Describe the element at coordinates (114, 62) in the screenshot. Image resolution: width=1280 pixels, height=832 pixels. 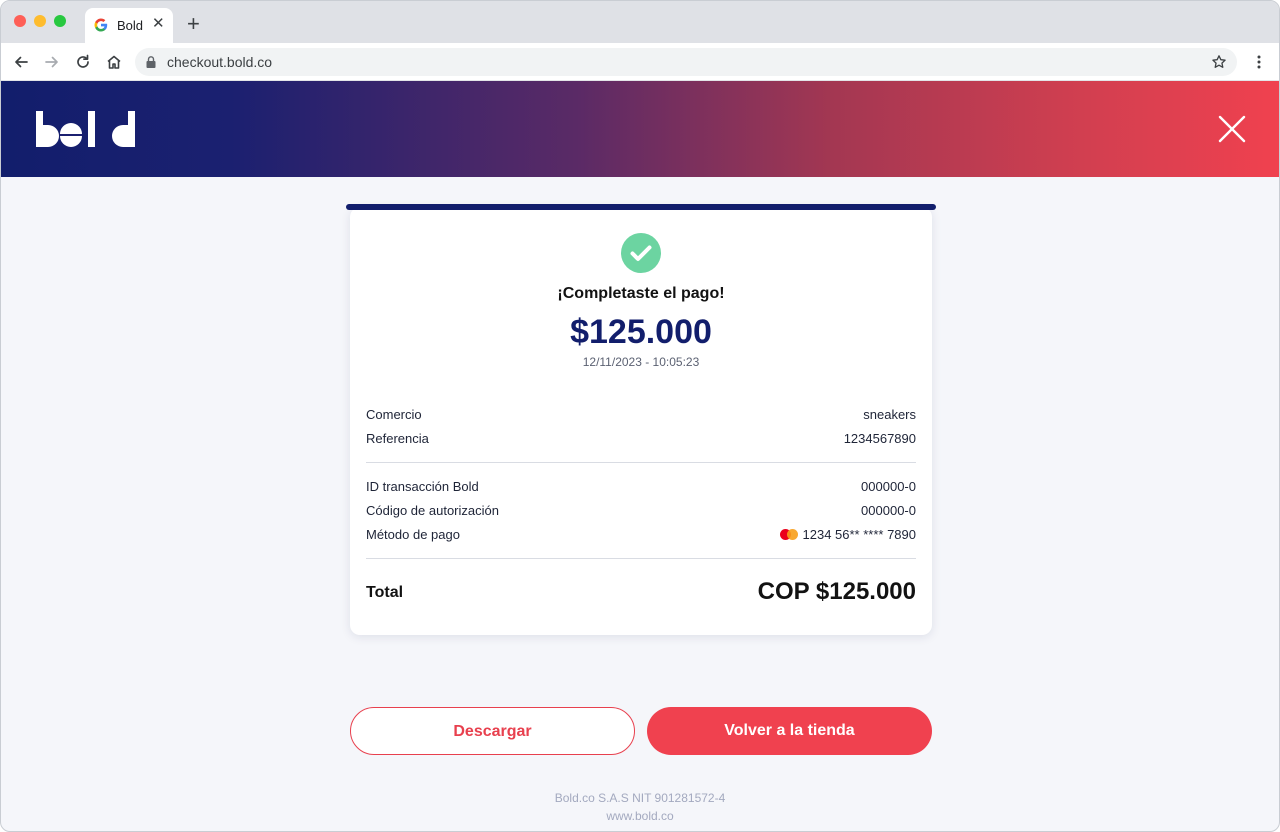
I see `home-icon` at that location.